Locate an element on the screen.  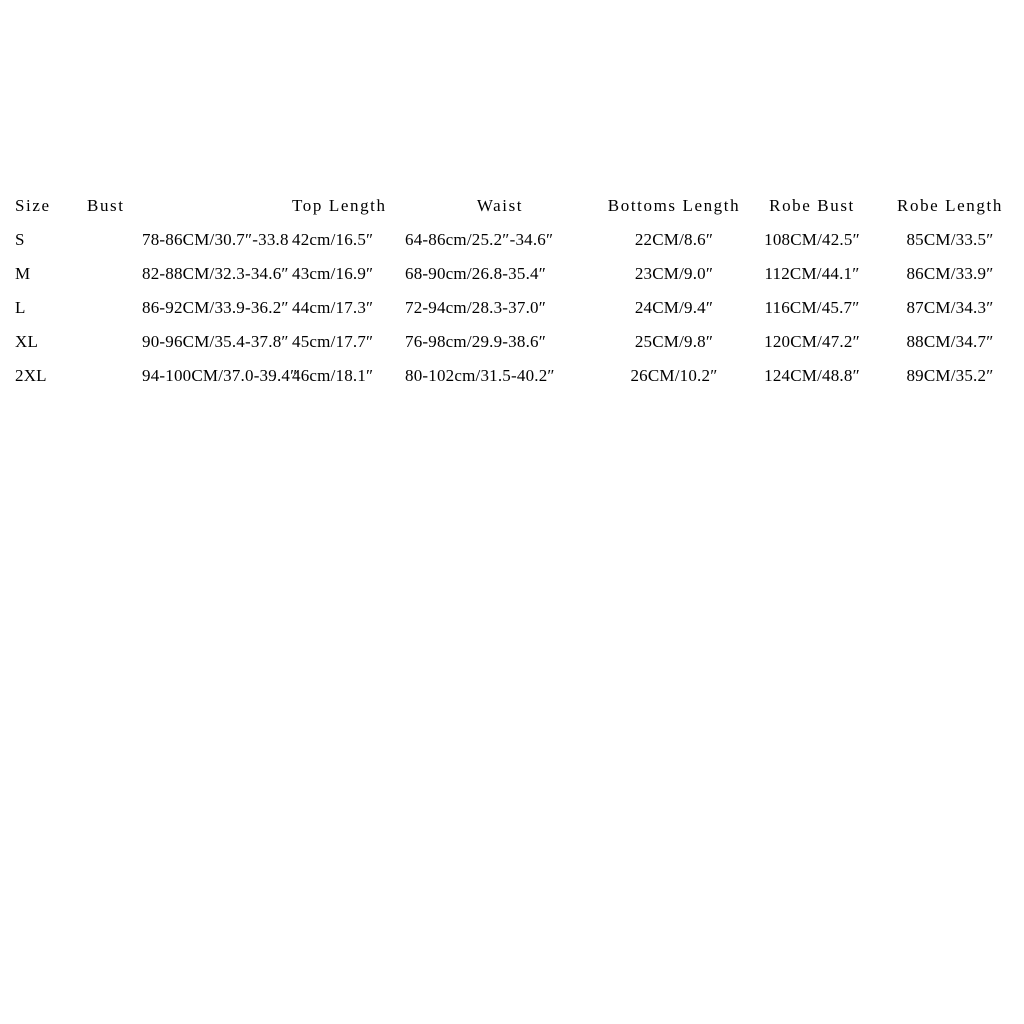
cell-bottoms-length: 23CM/9.0″ is located at coordinates (674, 273).